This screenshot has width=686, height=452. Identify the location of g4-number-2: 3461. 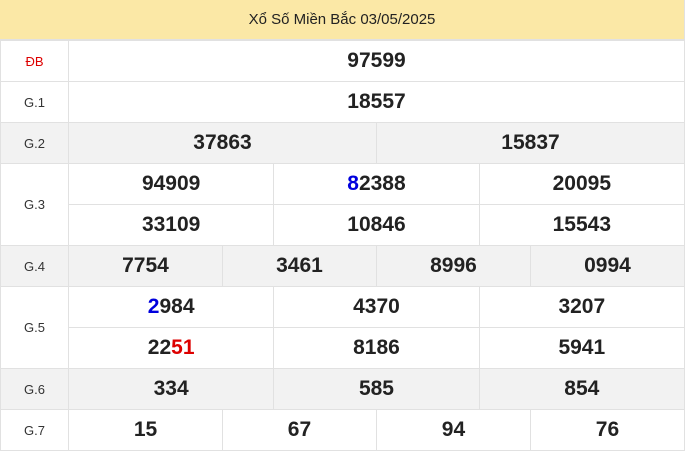
(299, 266).